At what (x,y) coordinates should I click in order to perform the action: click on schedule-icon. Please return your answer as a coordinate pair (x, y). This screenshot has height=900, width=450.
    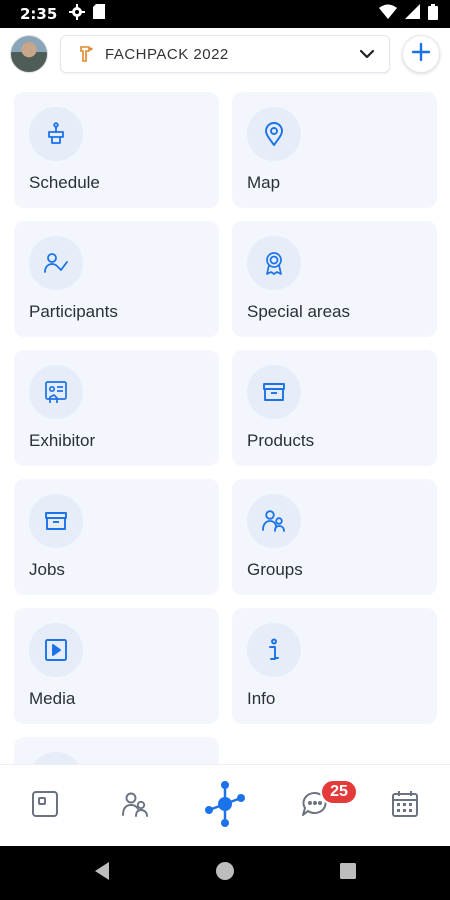
    Looking at the image, I should click on (56, 134).